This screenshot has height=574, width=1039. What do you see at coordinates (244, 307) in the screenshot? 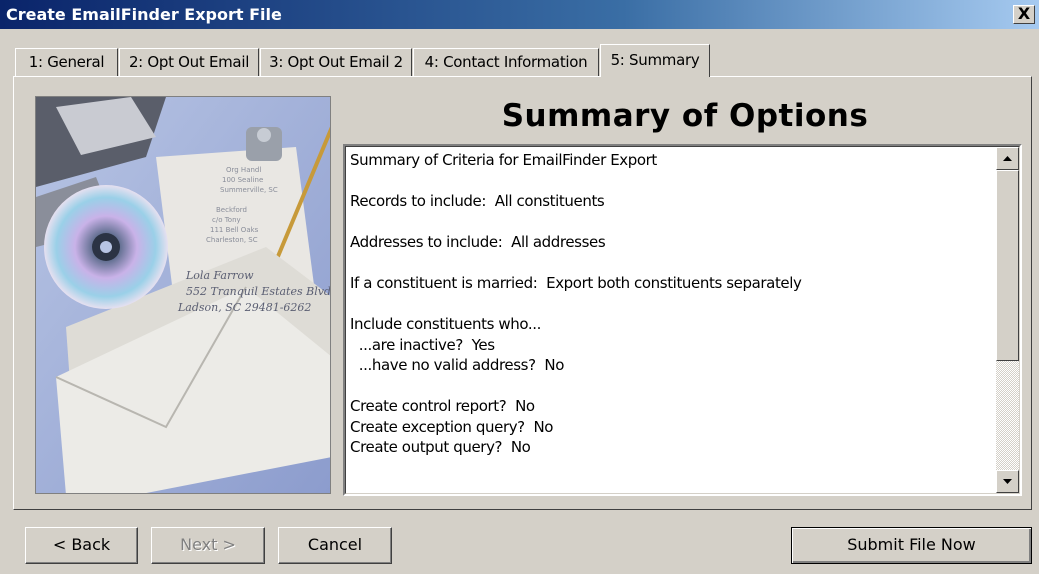
I see `address-line-city: Ladson, SC 29481-6262` at bounding box center [244, 307].